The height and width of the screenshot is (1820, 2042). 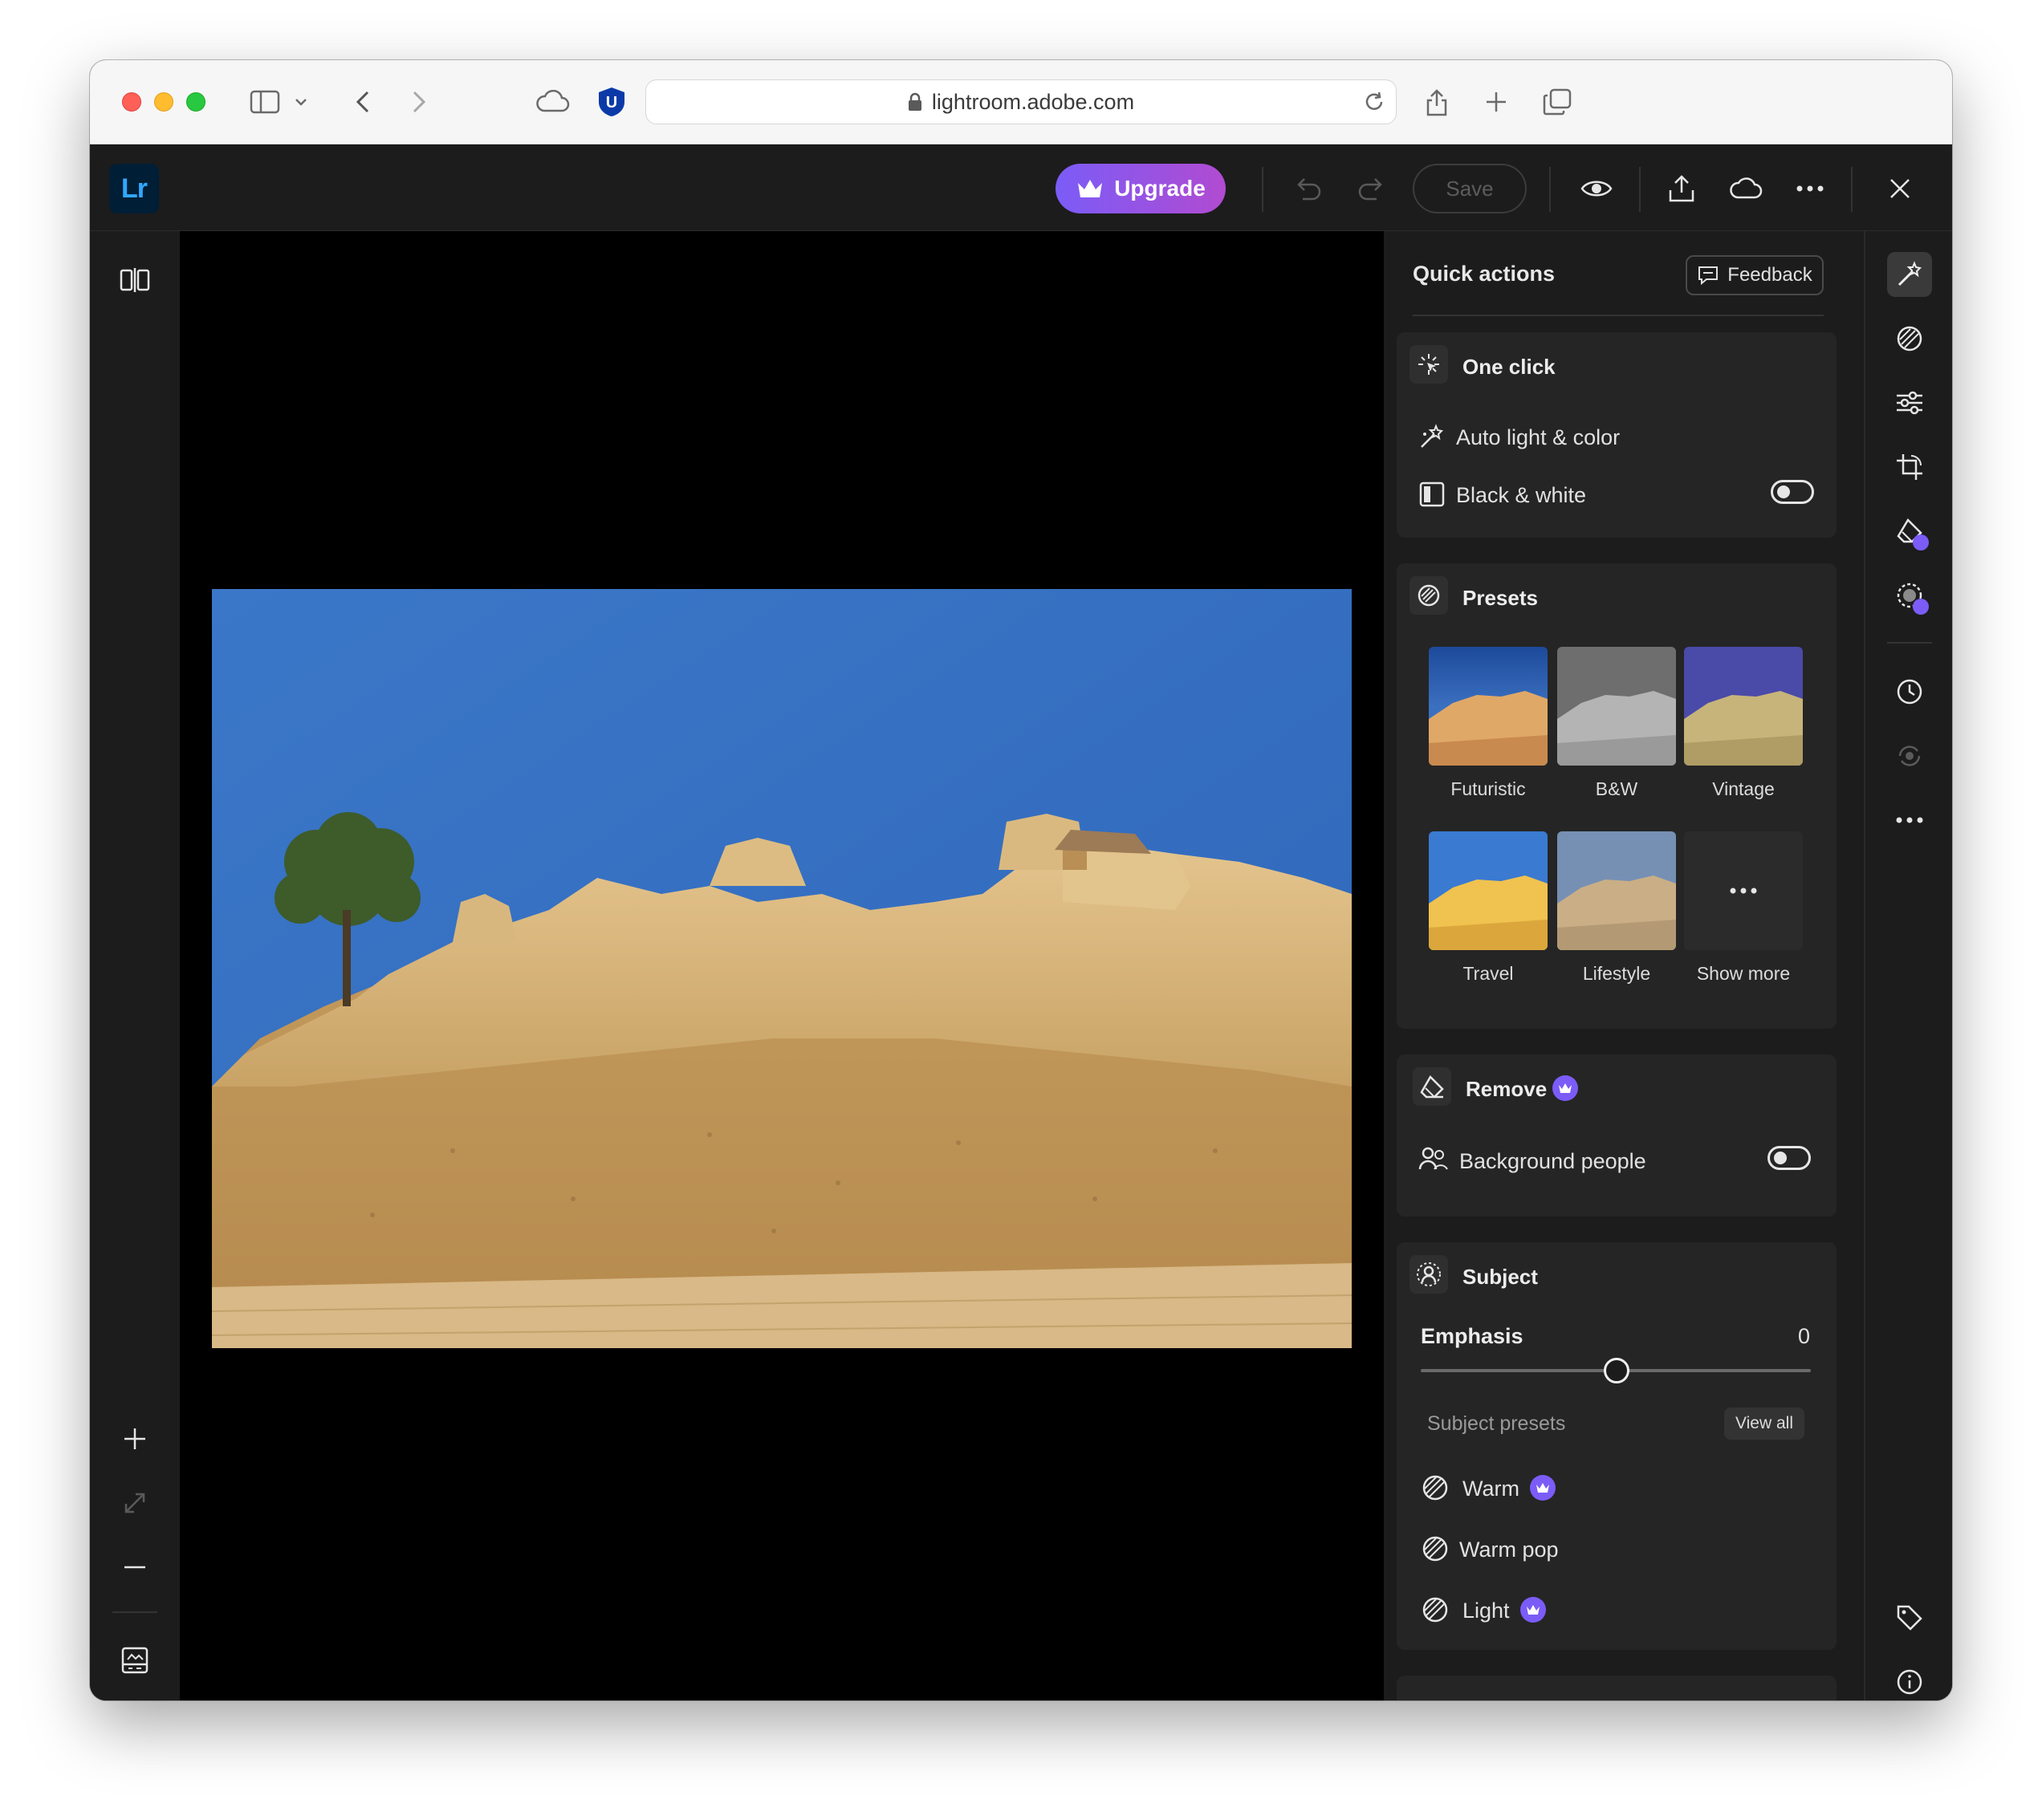 I want to click on history-clock-icon, so click(x=1909, y=691).